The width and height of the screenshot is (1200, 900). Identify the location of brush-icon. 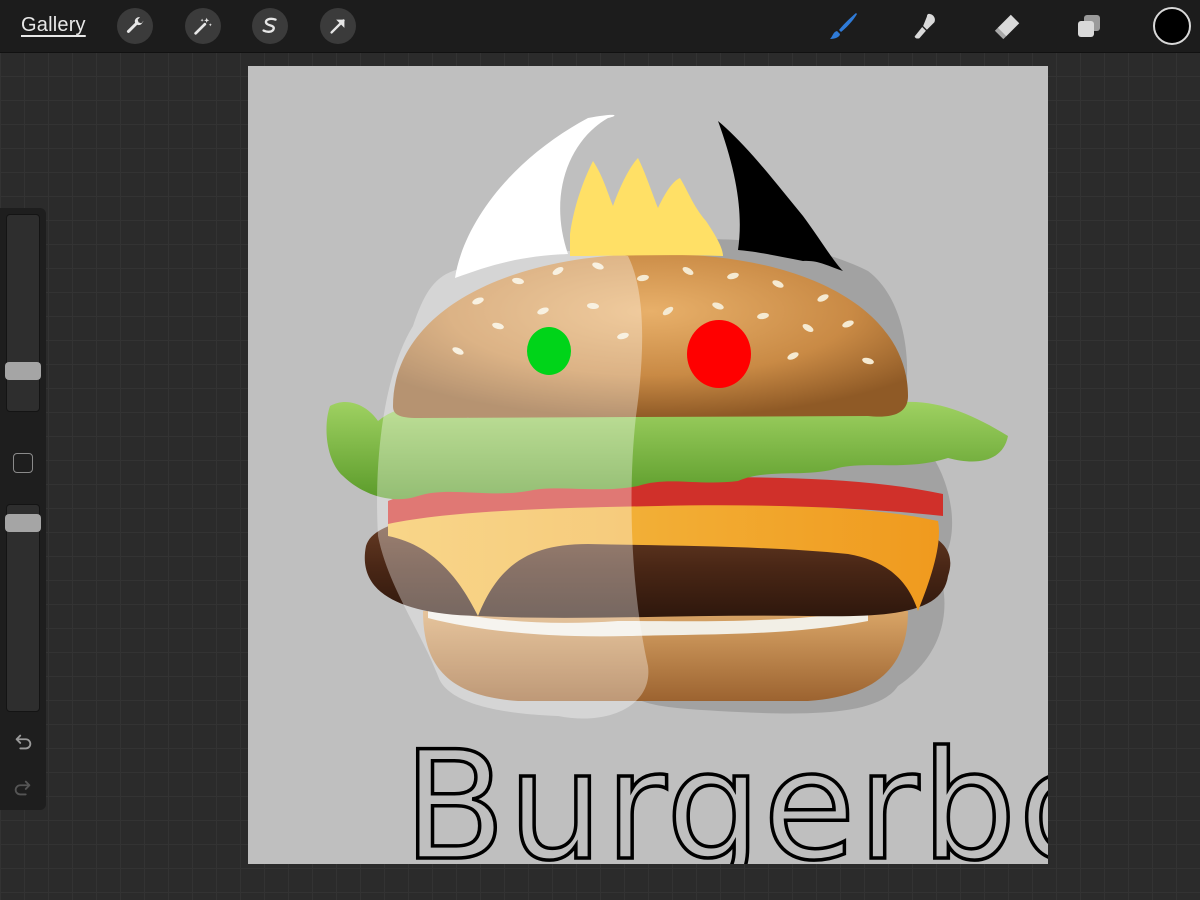
(843, 26).